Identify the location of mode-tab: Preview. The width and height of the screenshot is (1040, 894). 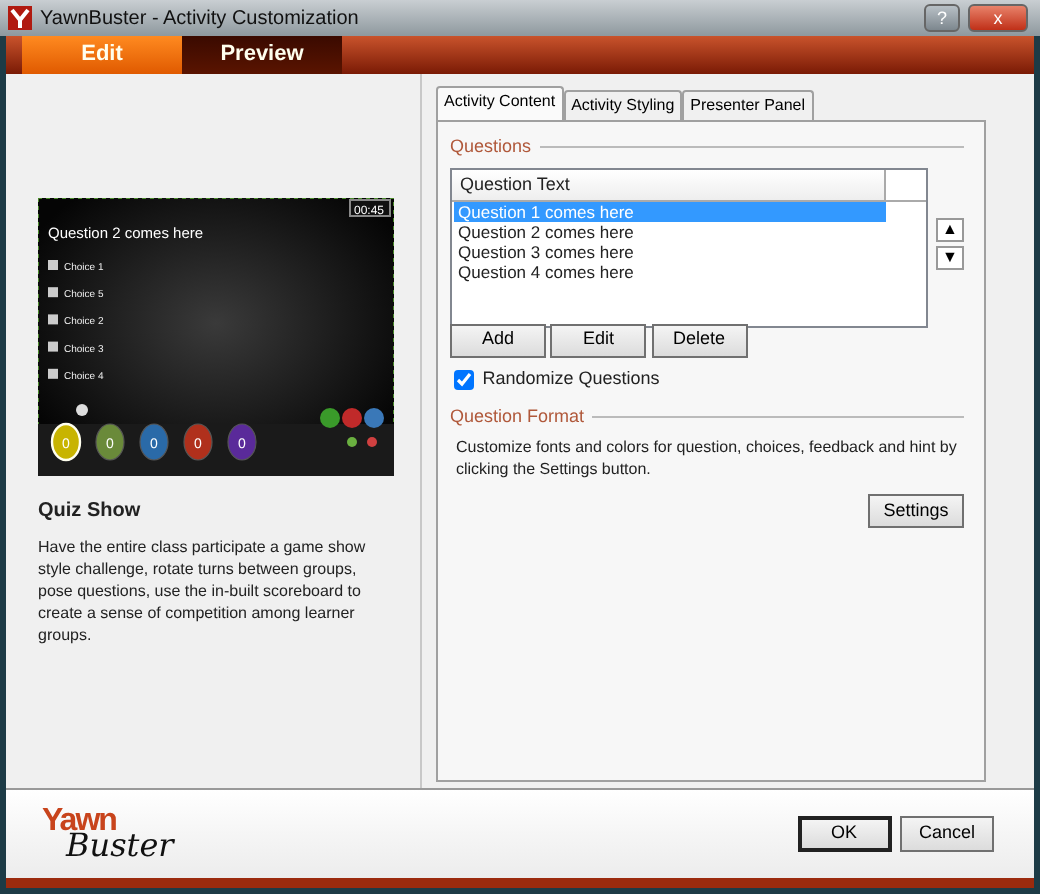
(262, 55).